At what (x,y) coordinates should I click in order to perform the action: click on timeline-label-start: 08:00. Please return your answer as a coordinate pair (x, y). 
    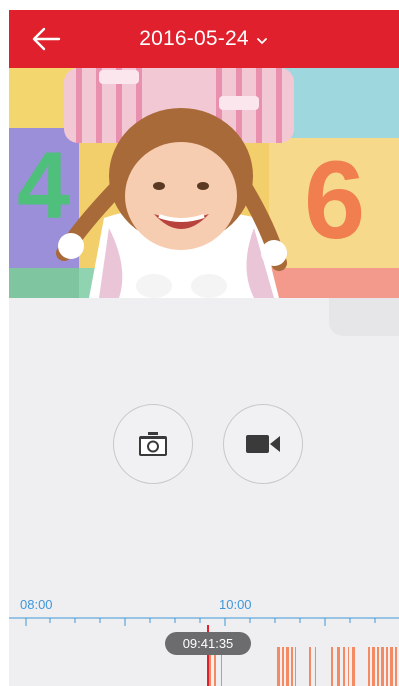
    Looking at the image, I should click on (36, 604).